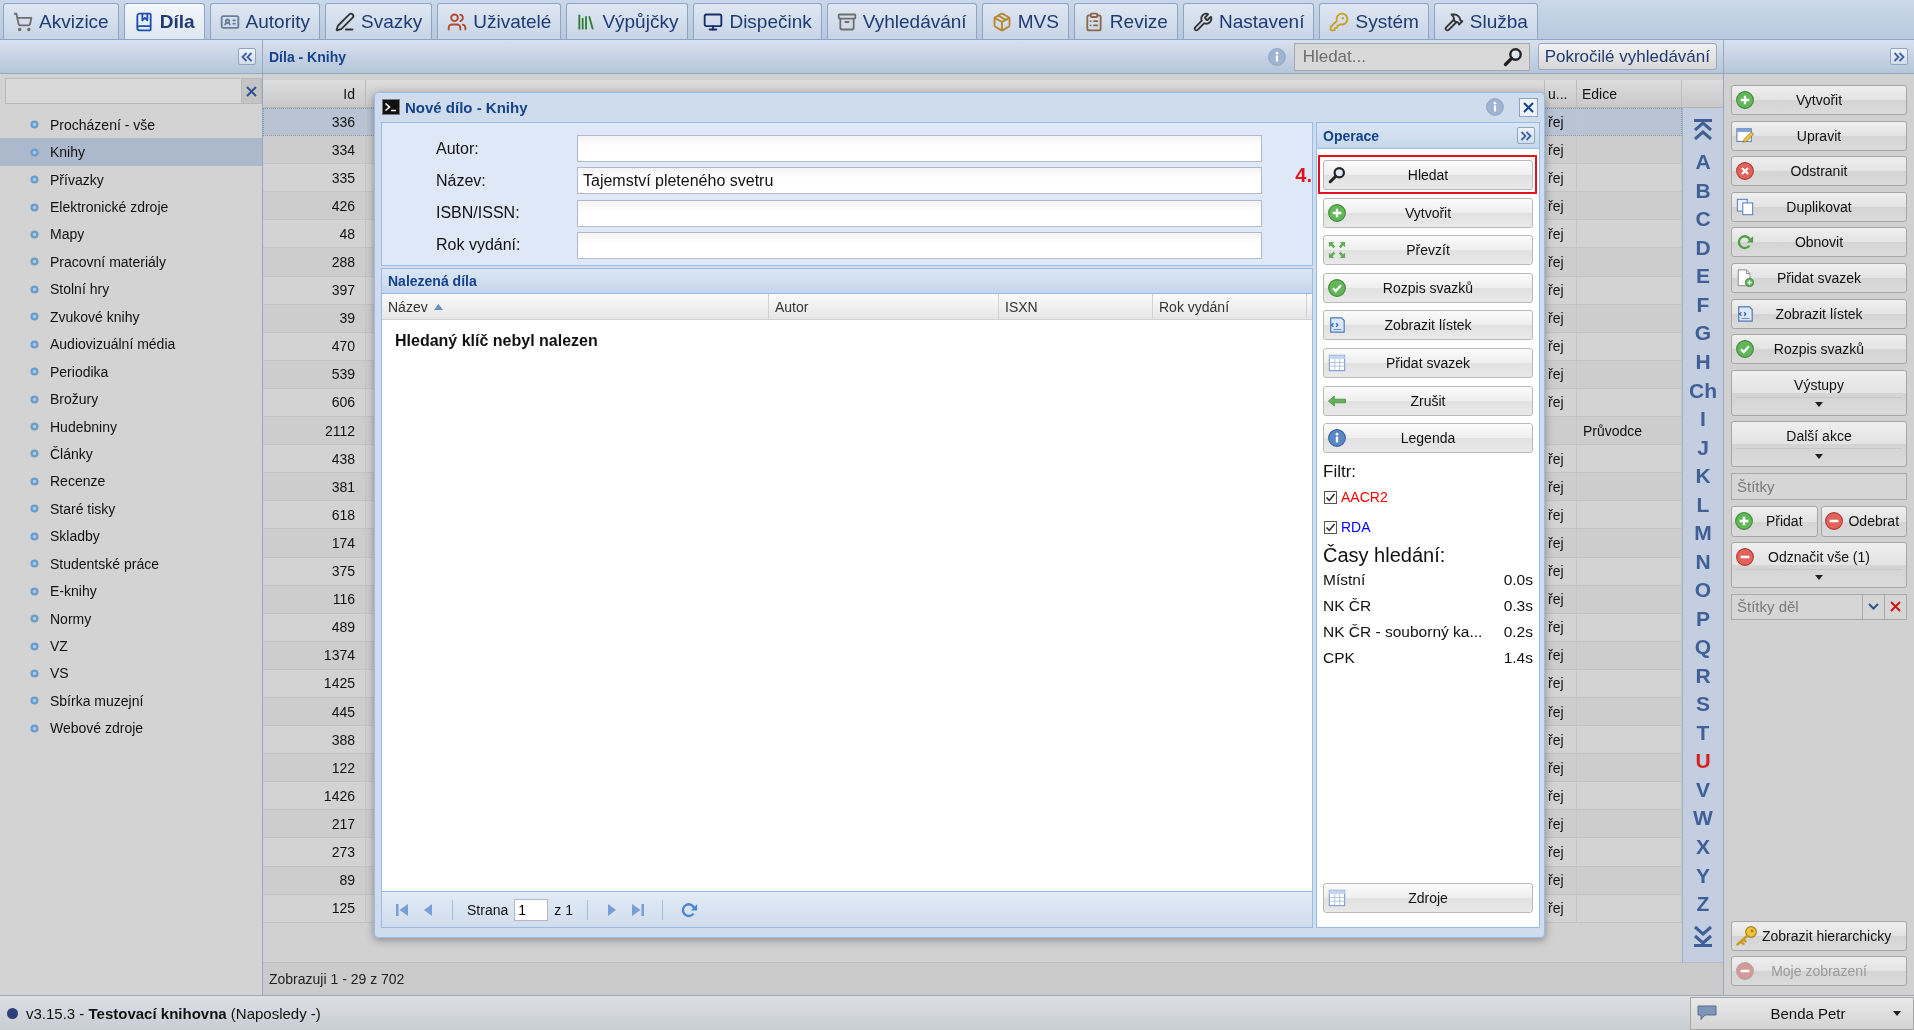 Image resolution: width=1914 pixels, height=1030 pixels. Describe the element at coordinates (1703, 847) in the screenshot. I see `letter-link: X` at that location.